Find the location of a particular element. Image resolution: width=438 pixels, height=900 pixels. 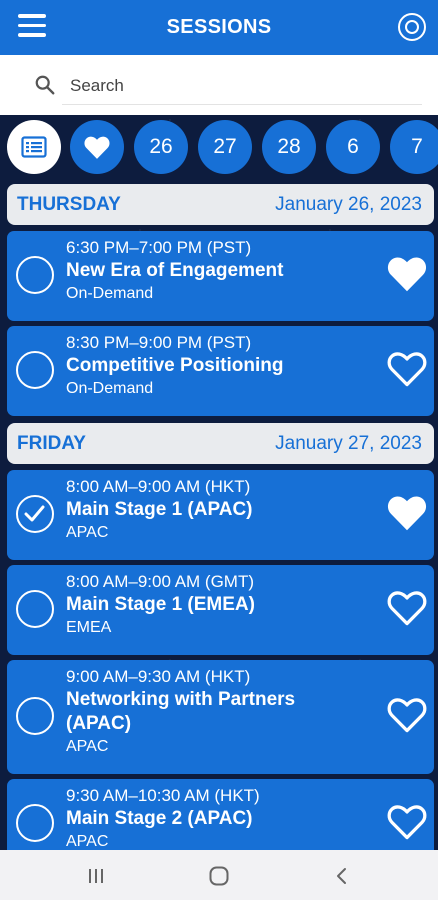

list-view-icon is located at coordinates (34, 147).